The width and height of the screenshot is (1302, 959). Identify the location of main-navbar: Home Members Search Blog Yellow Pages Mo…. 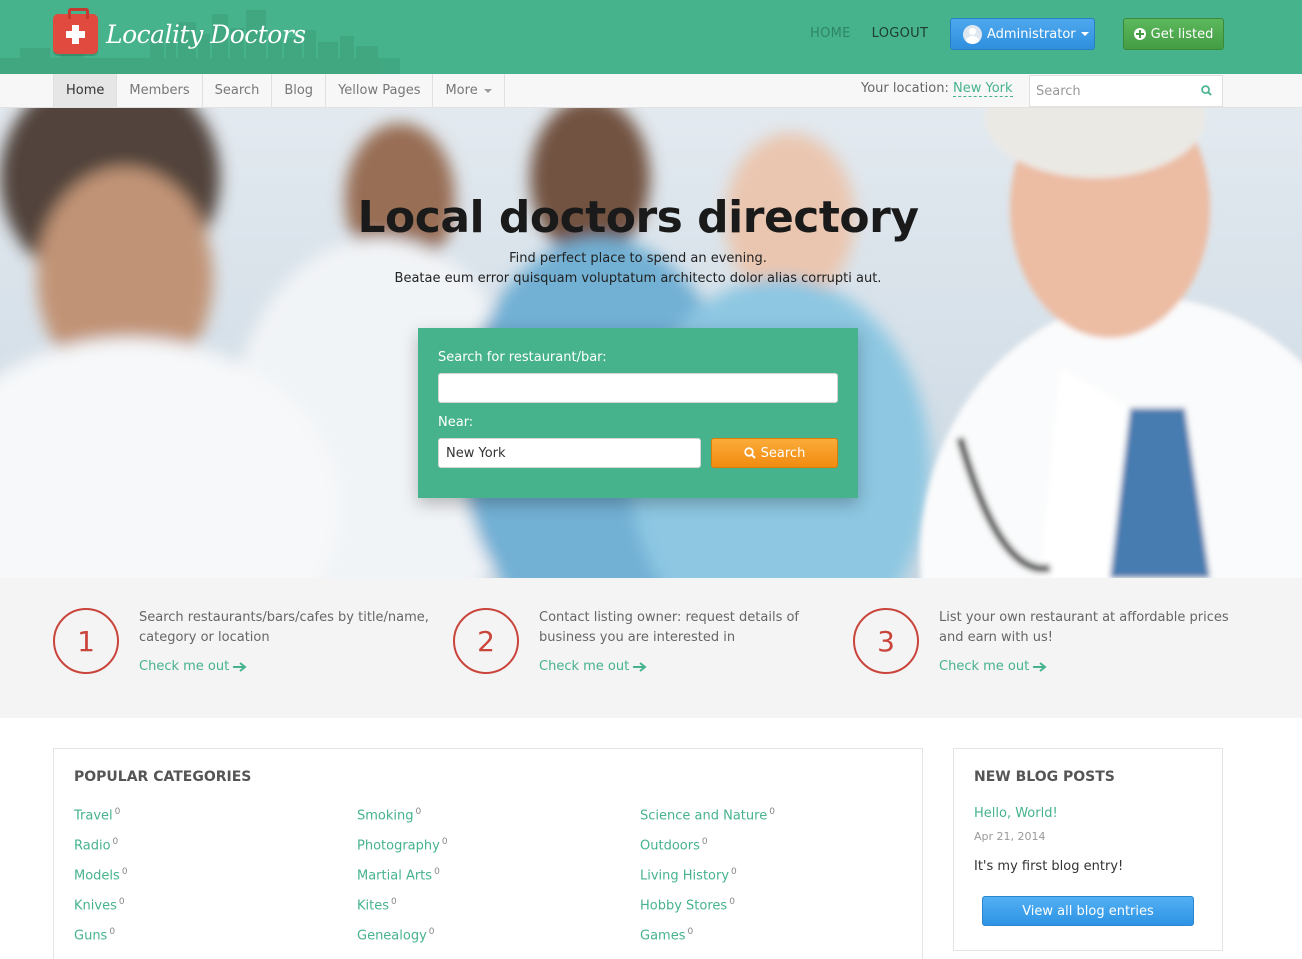
(651, 91).